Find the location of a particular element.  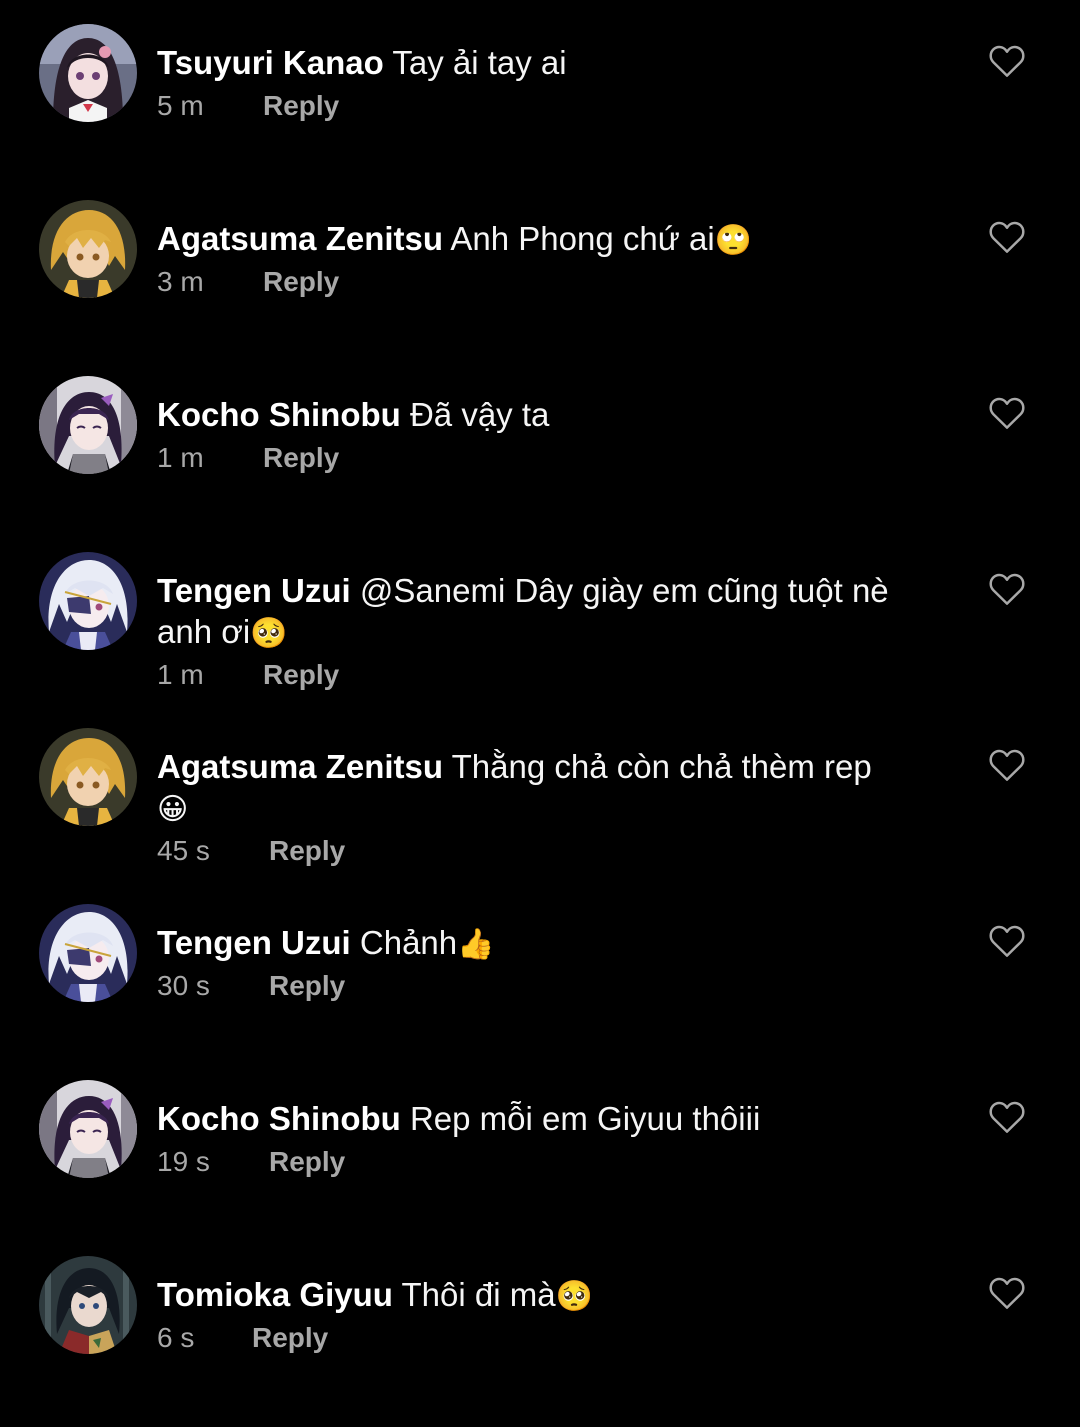

comment-message: Rep mỗi em Giyuu thôiii is located at coordinates (585, 1118).